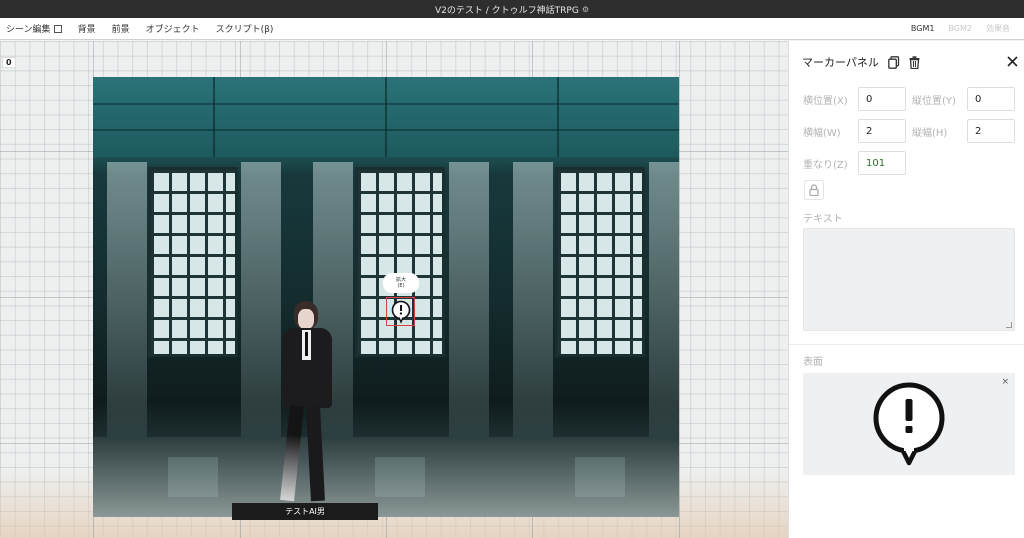 This screenshot has width=1024, height=538. Describe the element at coordinates (245, 28) in the screenshot. I see `menu-script: スクリプト(β)` at that location.